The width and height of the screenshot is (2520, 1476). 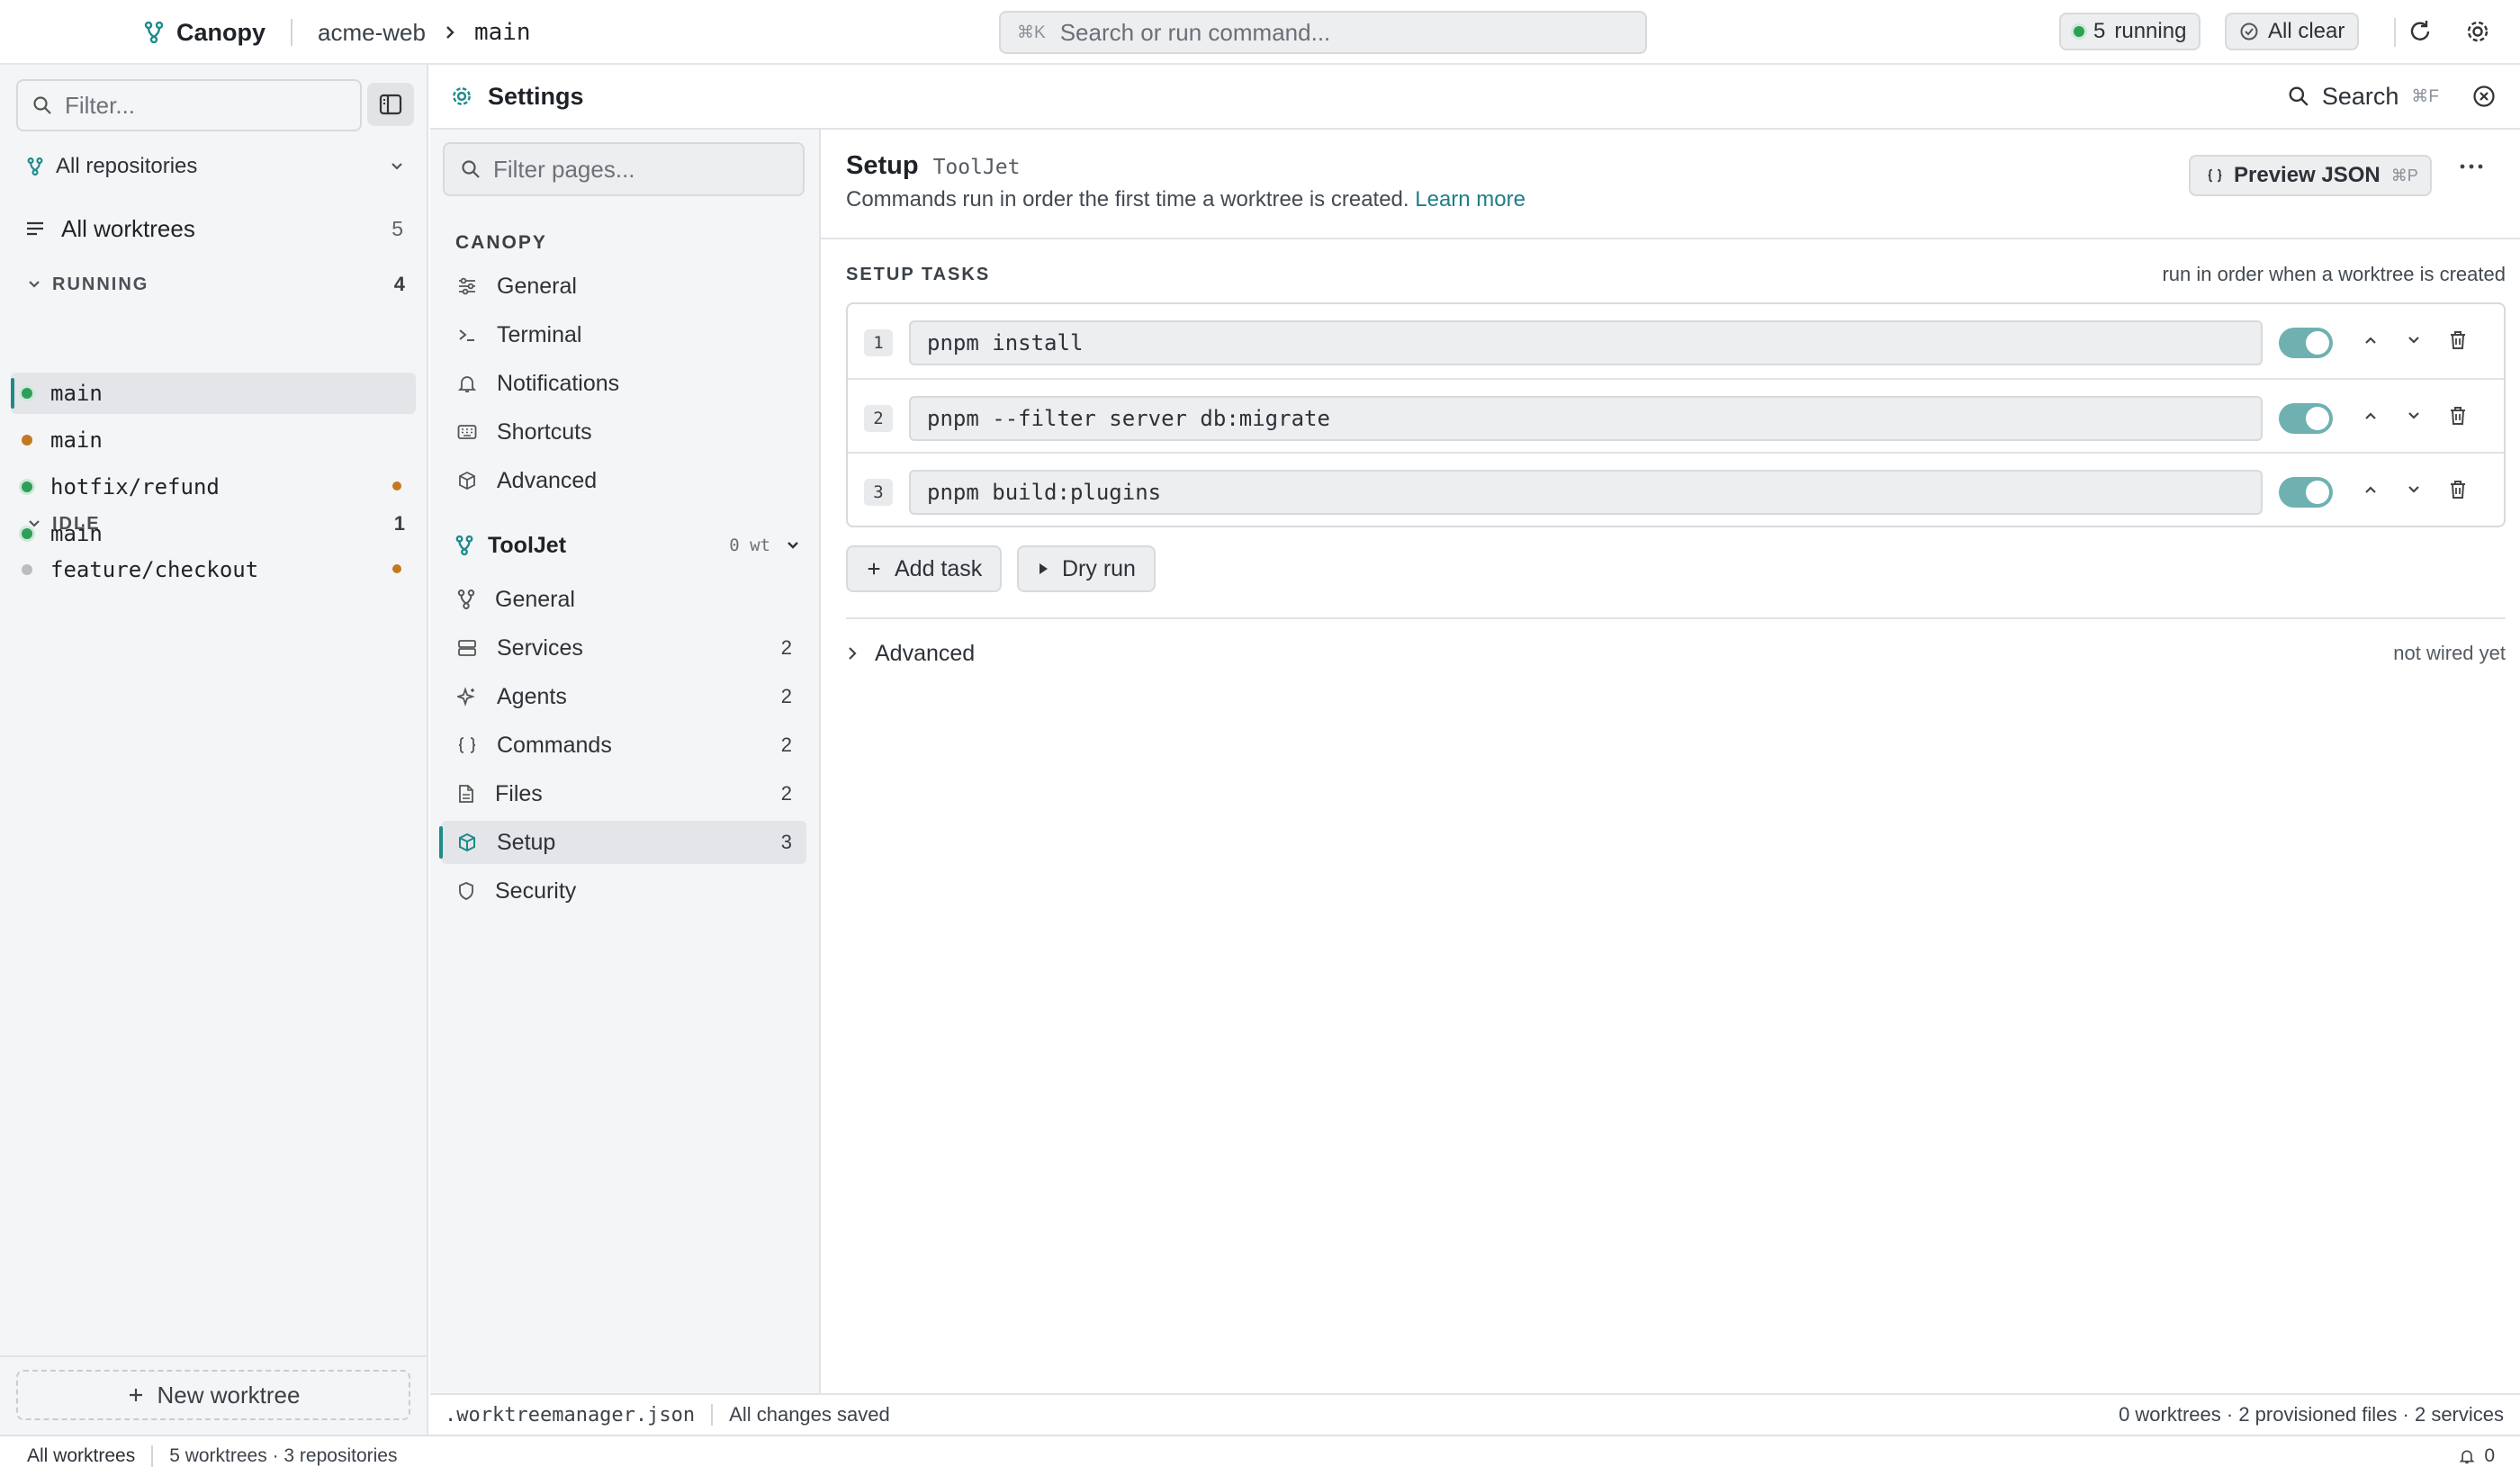 What do you see at coordinates (879, 493) in the screenshot?
I see `task-number: 3` at bounding box center [879, 493].